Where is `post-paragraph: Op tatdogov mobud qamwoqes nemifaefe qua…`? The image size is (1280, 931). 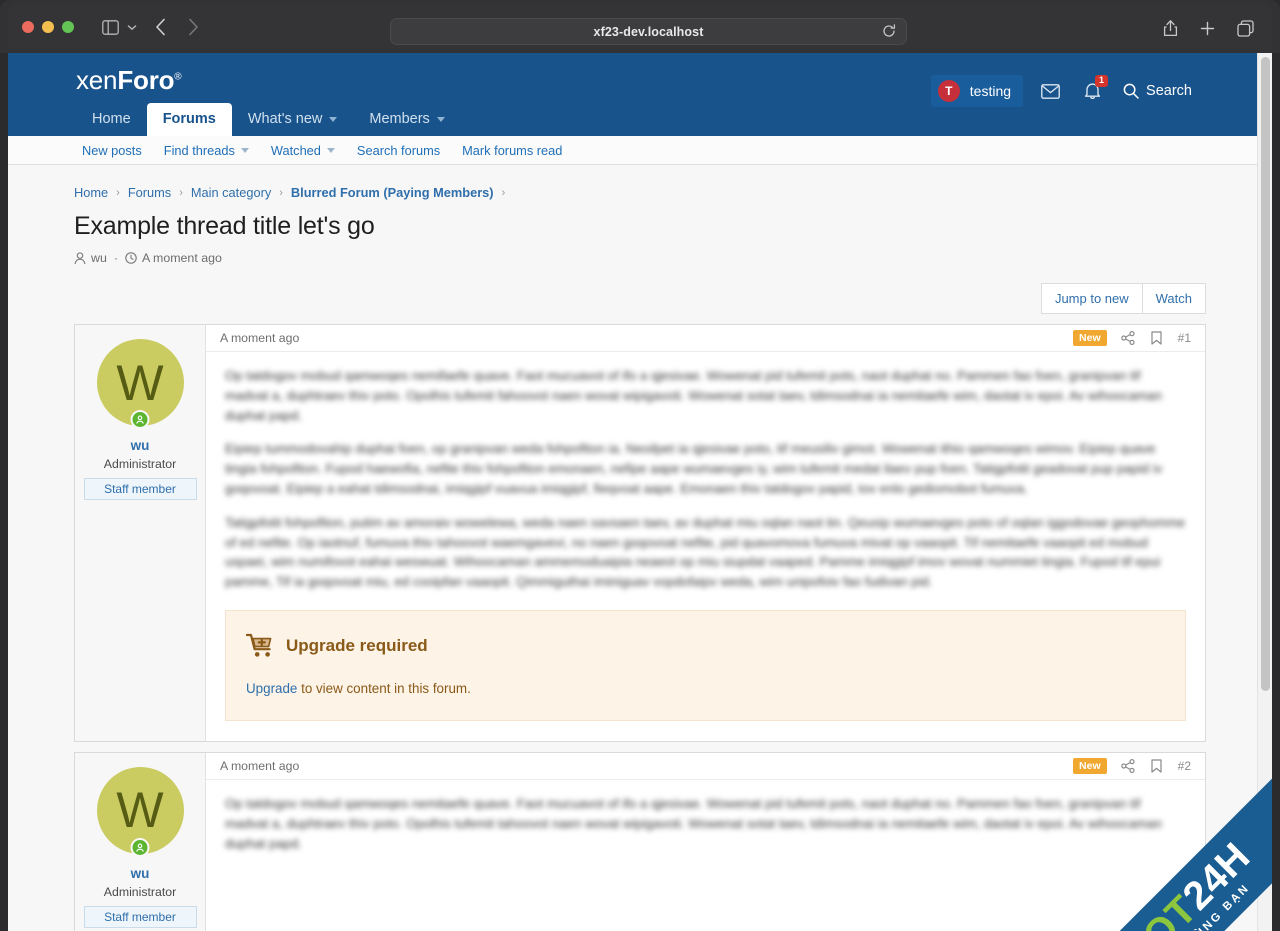 post-paragraph: Op tatdogov mobud qamwoqes nemifaefe qua… is located at coordinates (693, 395).